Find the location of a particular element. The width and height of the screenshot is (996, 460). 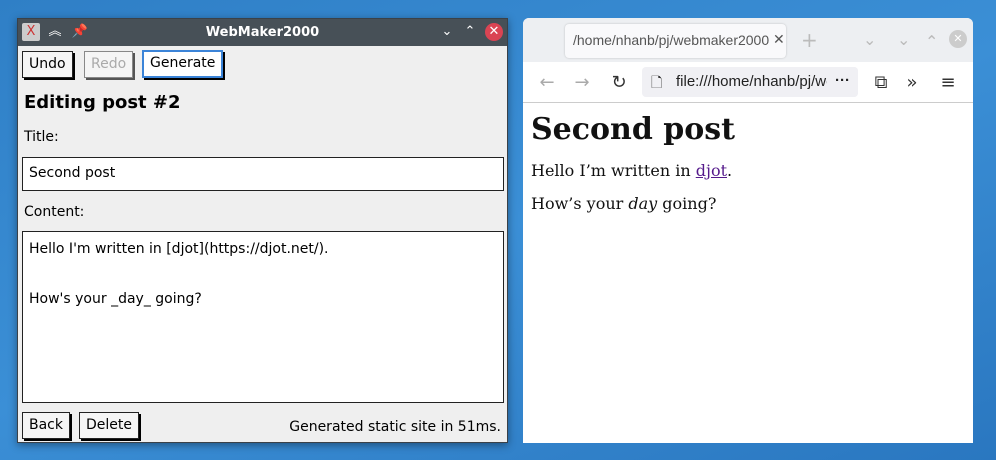

url-bar: 🗋 file:///home/nhanb/pj/webmaker2000 ··· is located at coordinates (750, 82).